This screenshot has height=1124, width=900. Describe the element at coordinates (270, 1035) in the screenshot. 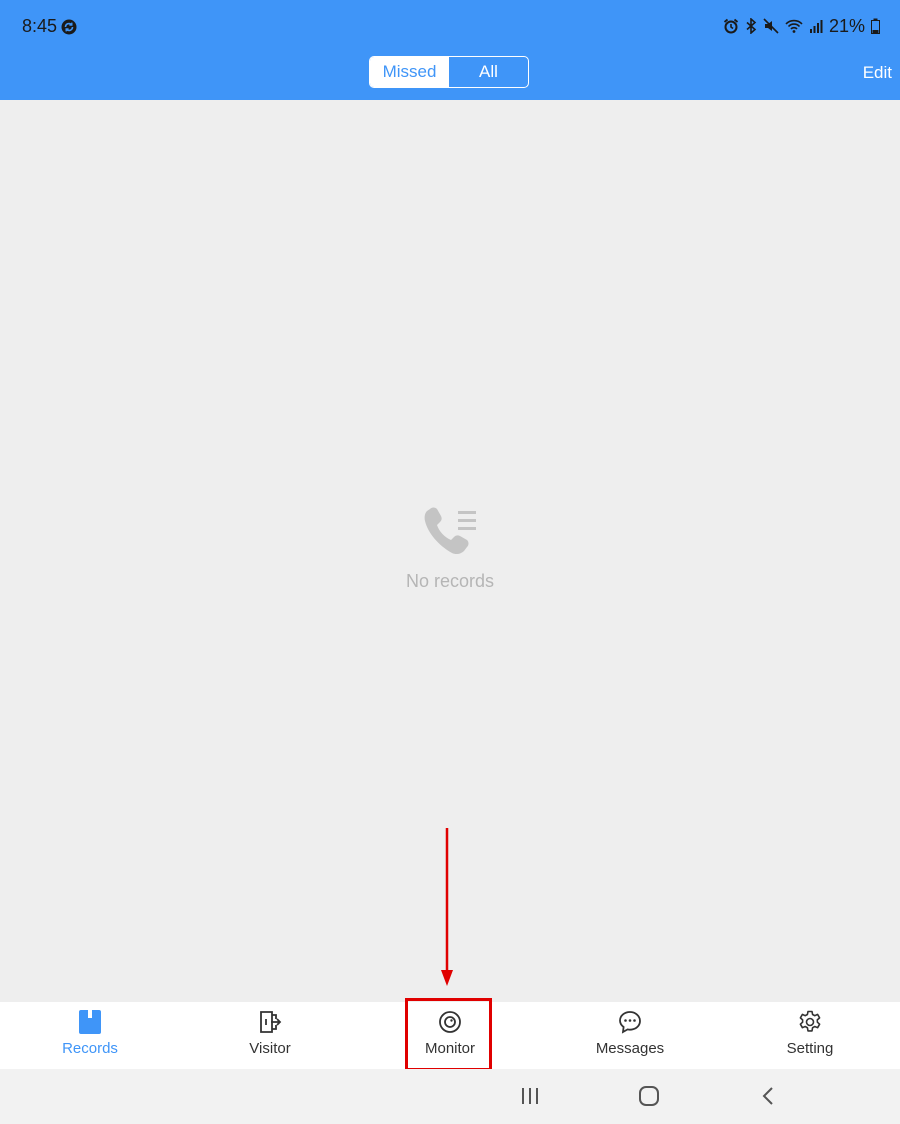

I see `tab-visitor: Visitor` at that location.